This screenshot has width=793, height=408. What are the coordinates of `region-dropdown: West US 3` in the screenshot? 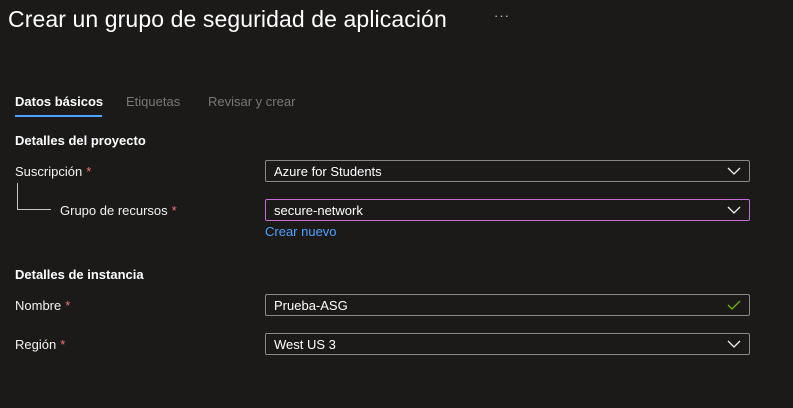 It's located at (507, 344).